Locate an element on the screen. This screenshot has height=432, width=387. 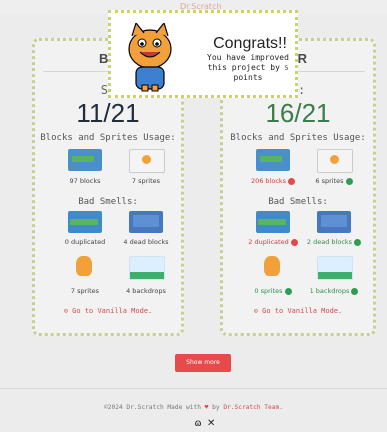
after-backdrop-icon is located at coordinates (335, 268).